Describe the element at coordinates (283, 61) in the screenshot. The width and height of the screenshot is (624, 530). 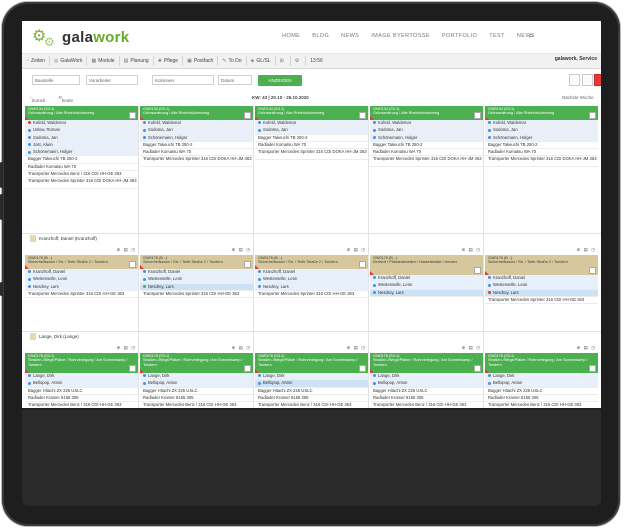
I see `toolbar-table: ⊞` at that location.